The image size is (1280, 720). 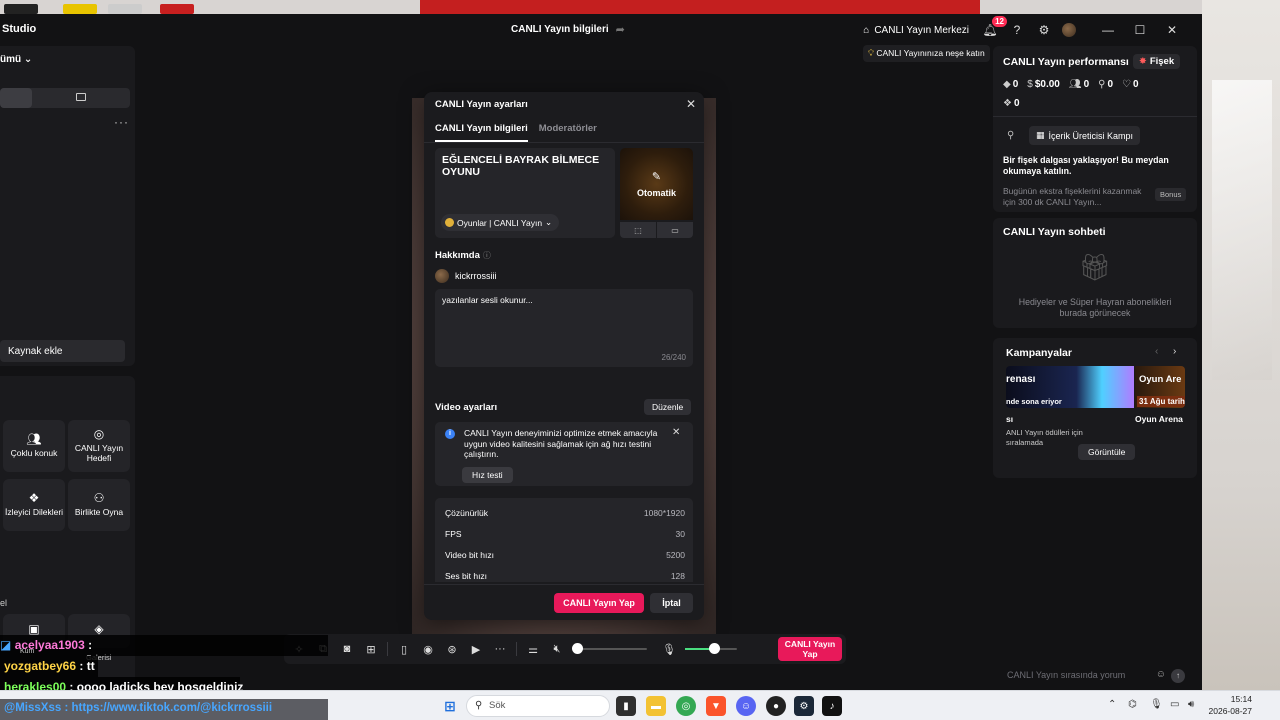 I want to click on portrait-option, so click(x=16, y=98).